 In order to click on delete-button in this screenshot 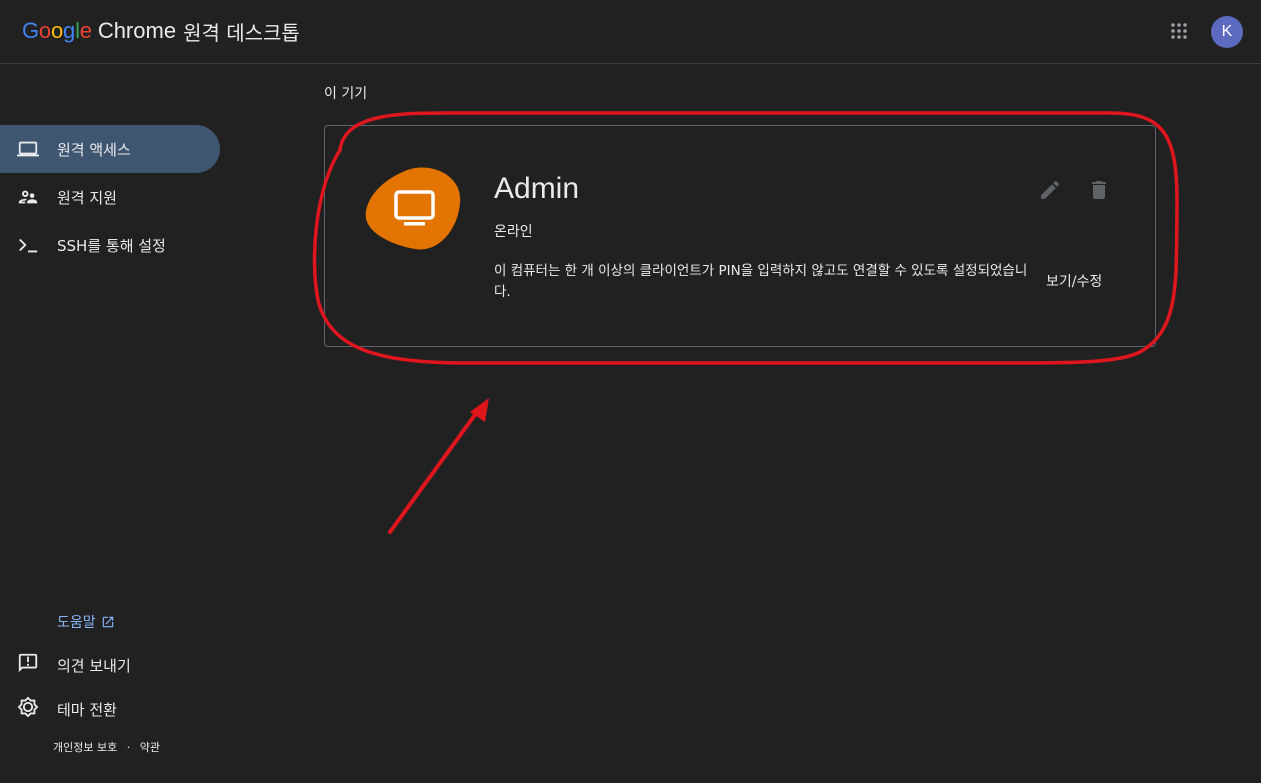, I will do `click(1099, 190)`.